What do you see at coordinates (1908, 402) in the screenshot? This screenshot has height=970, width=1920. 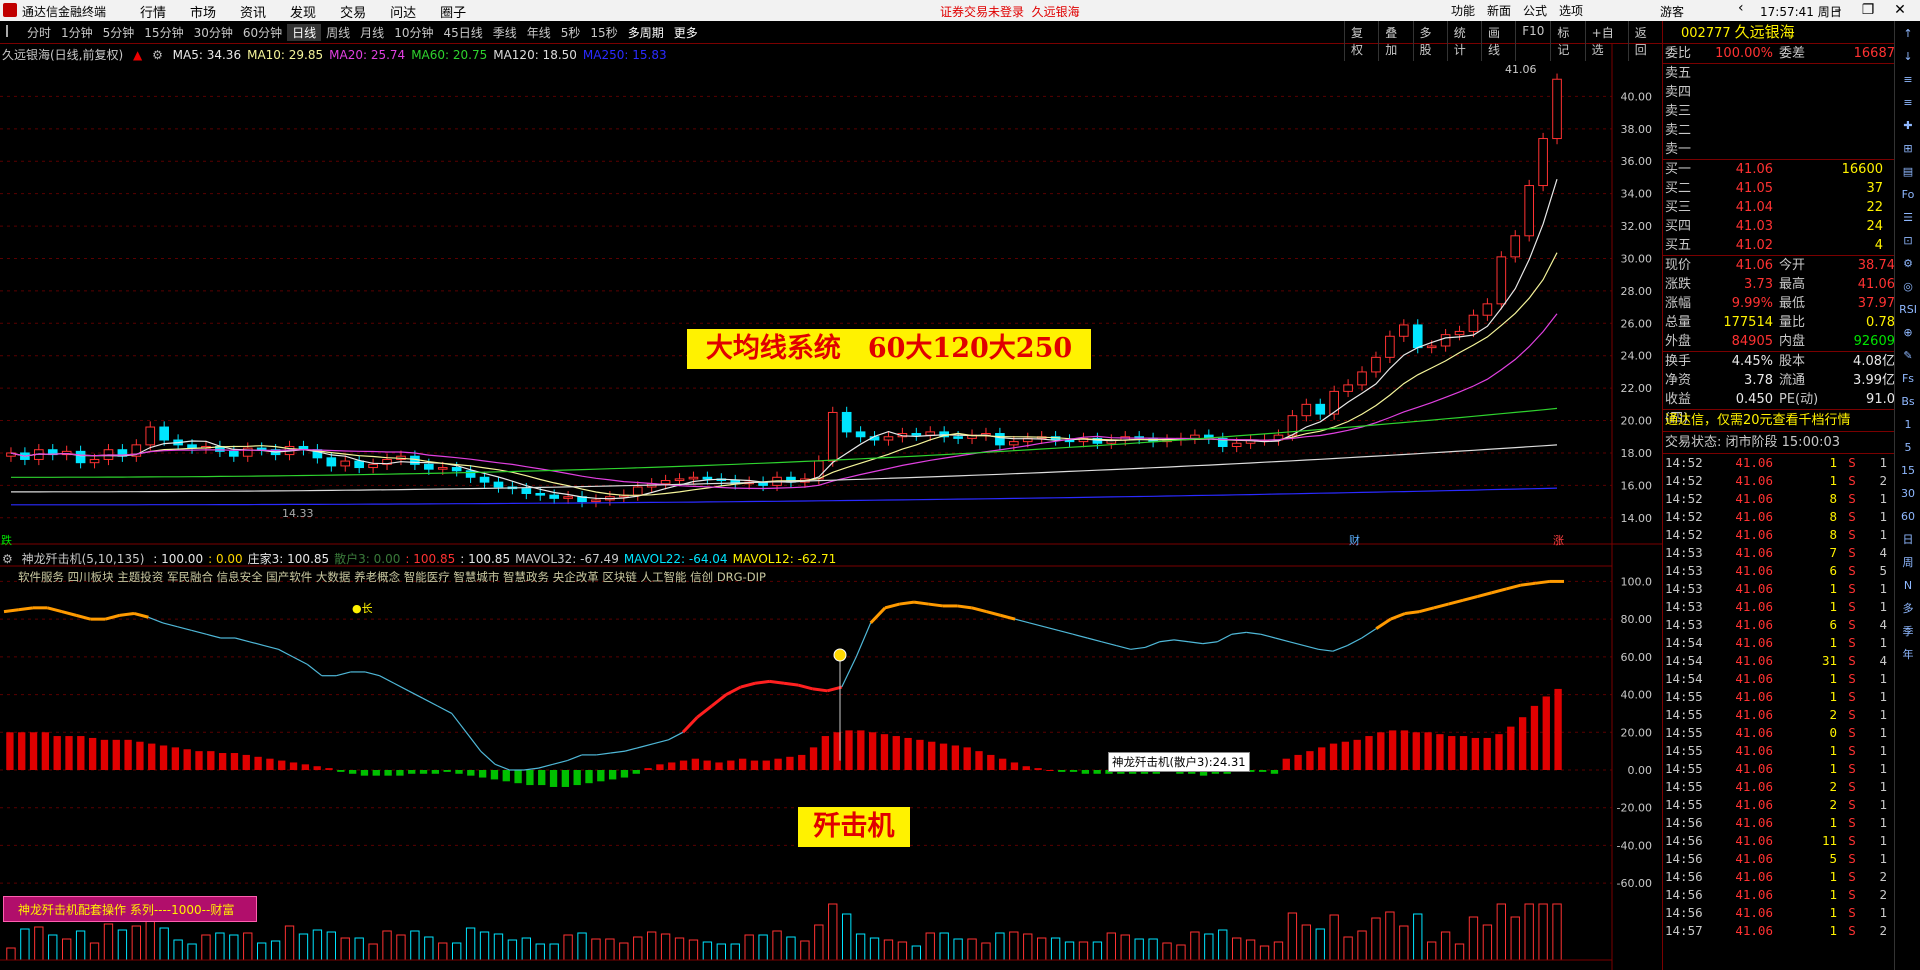 I see `toolbar-button: Bs` at bounding box center [1908, 402].